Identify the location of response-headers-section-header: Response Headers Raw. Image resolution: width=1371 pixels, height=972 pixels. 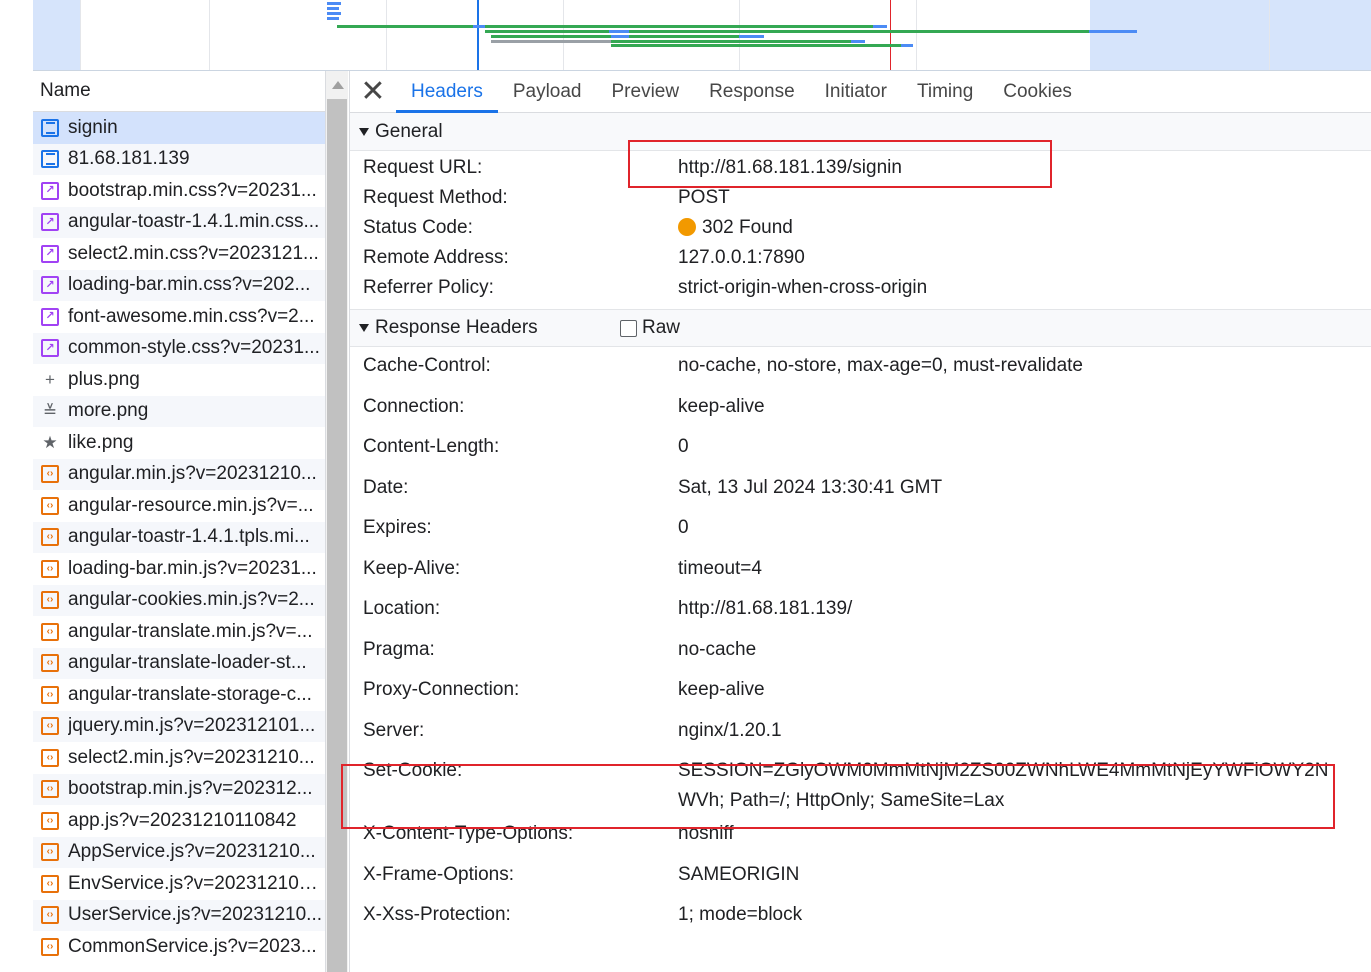
(860, 328).